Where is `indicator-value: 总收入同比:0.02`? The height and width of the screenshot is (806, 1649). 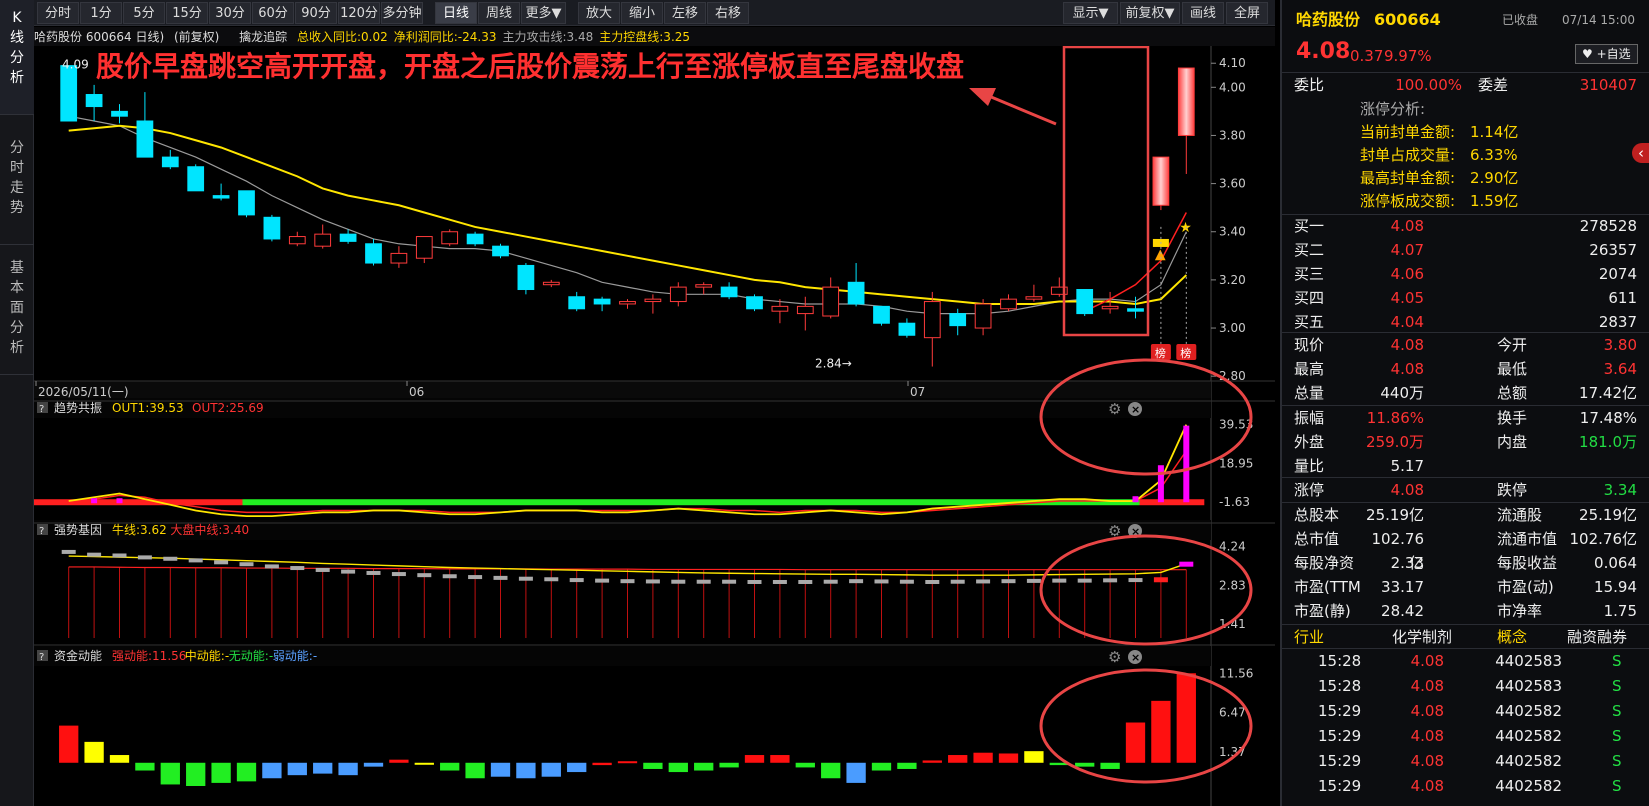 indicator-value: 总收入同比:0.02 is located at coordinates (342, 37).